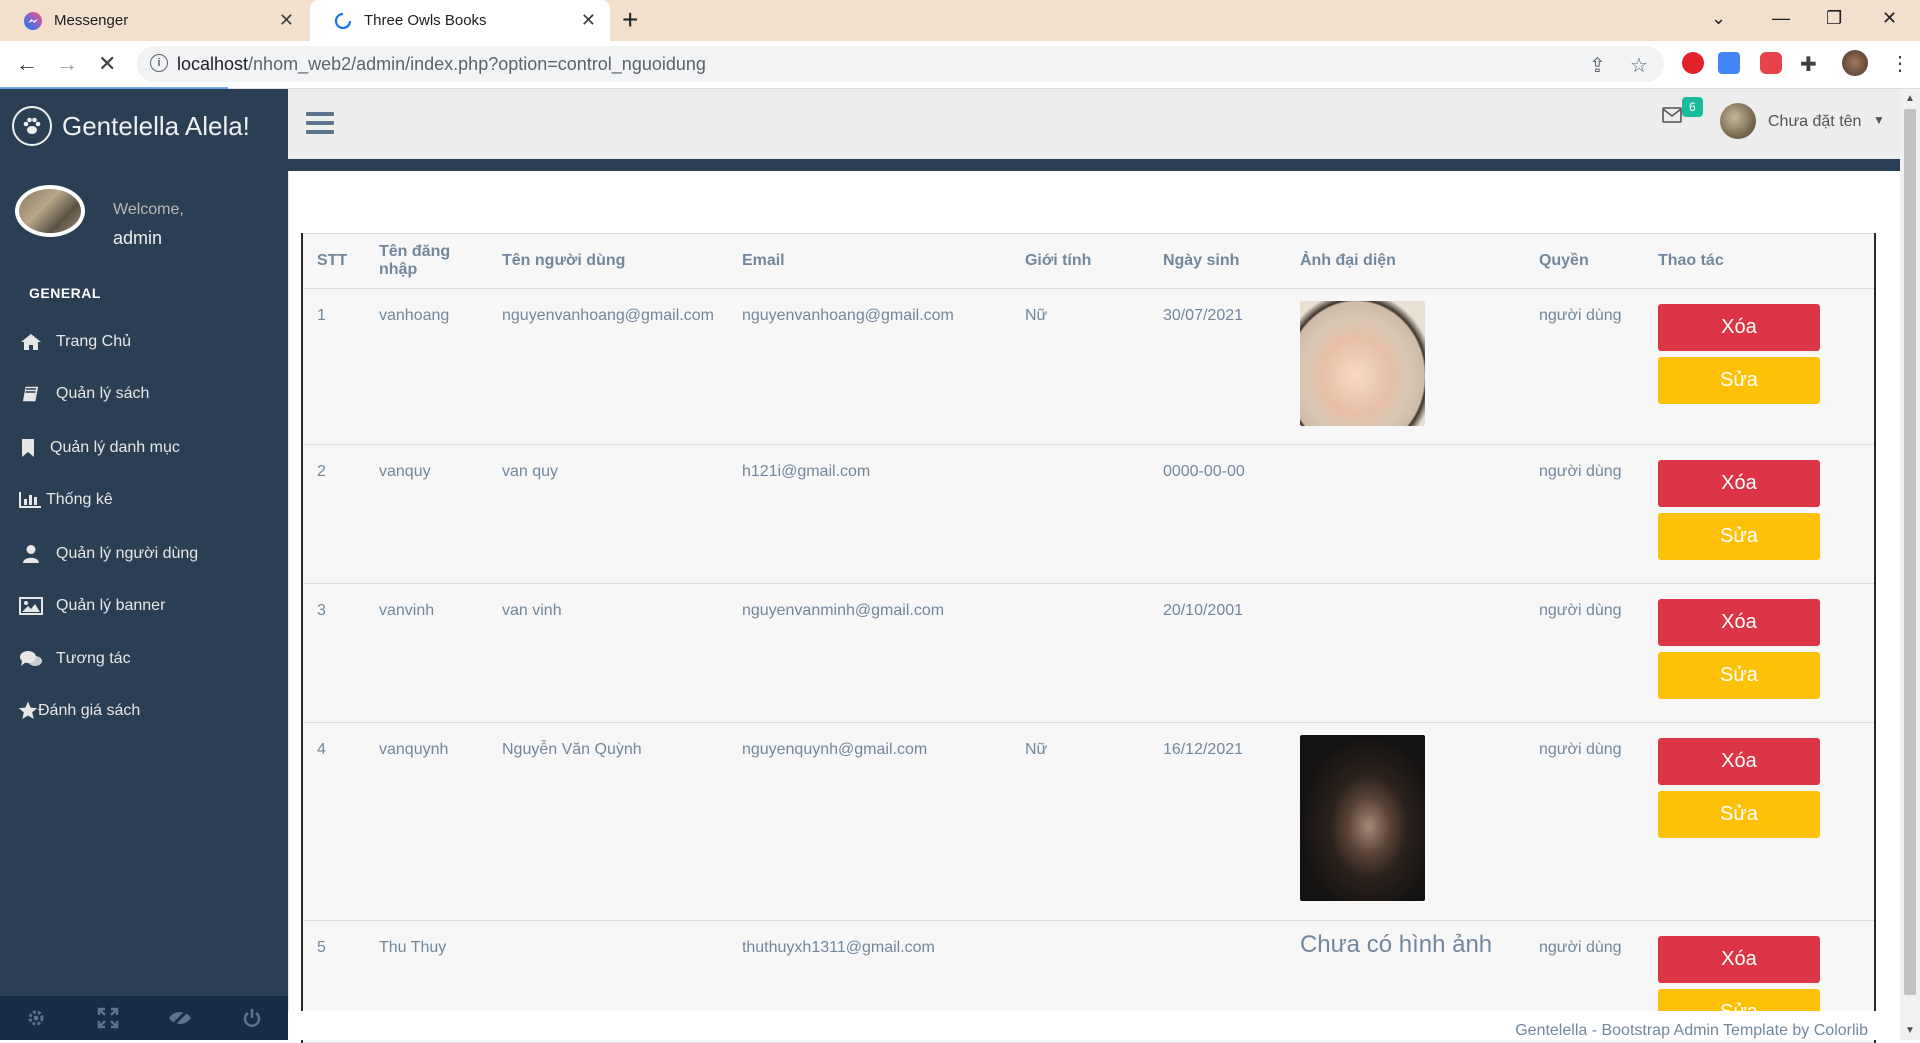 Image resolution: width=1920 pixels, height=1043 pixels. Describe the element at coordinates (107, 64) in the screenshot. I see `stop-loading-icon: ✕` at that location.